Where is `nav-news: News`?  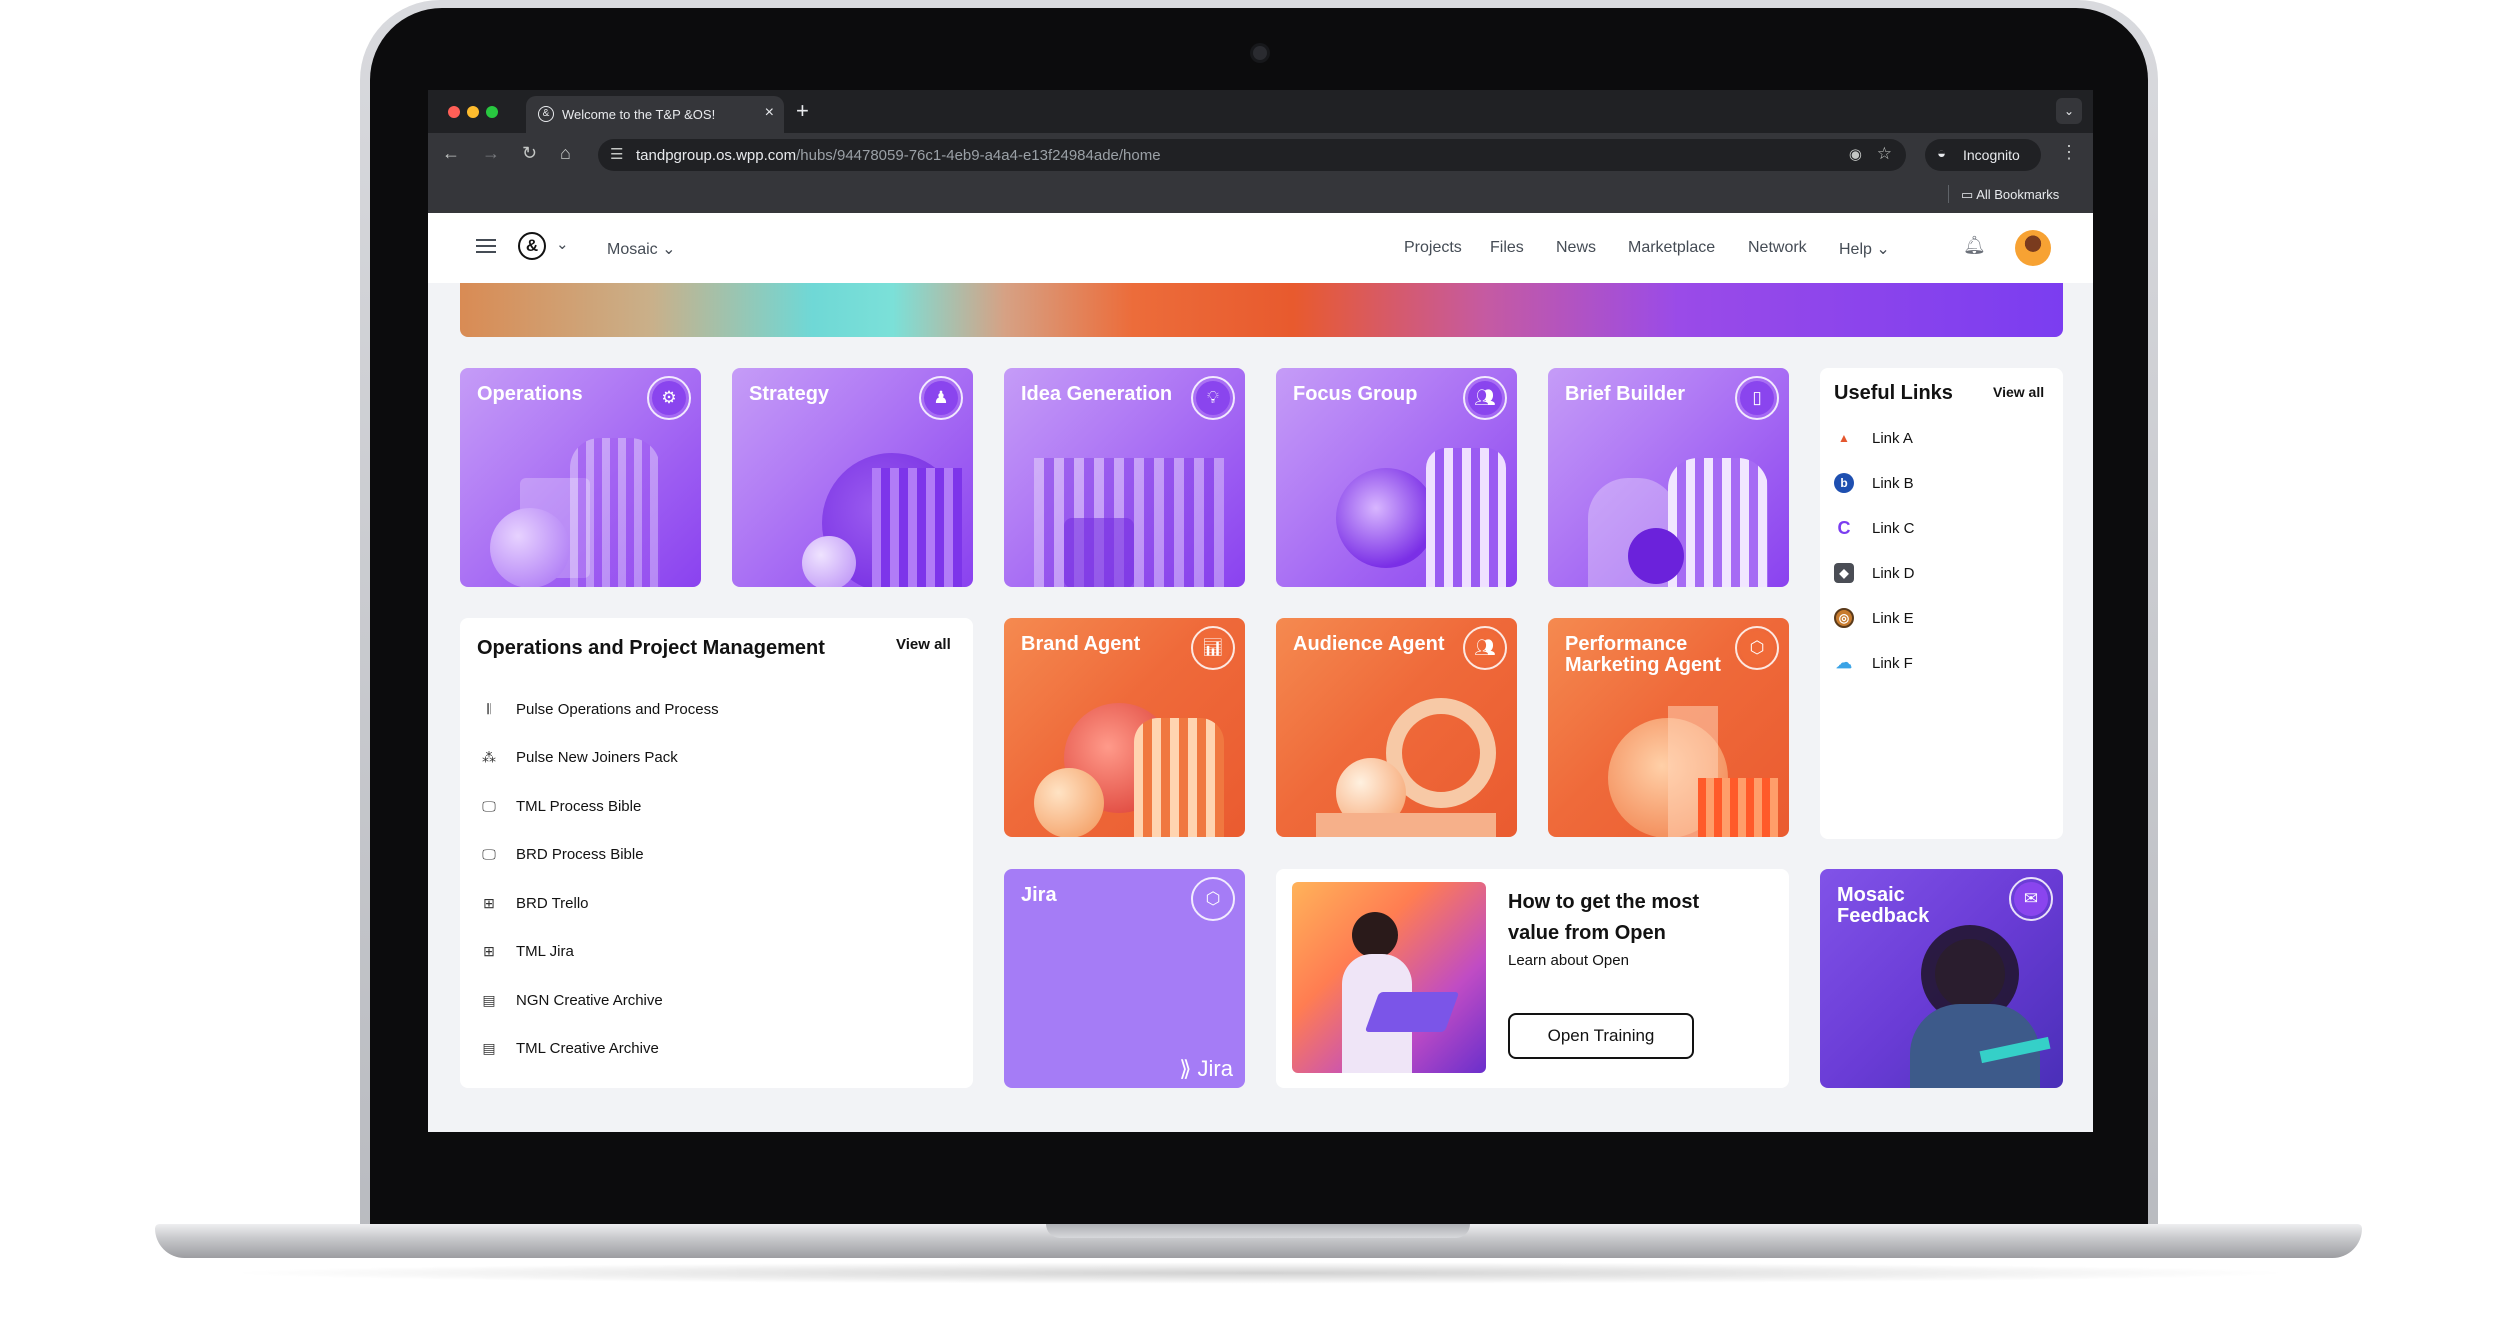
nav-news: News is located at coordinates (1576, 248).